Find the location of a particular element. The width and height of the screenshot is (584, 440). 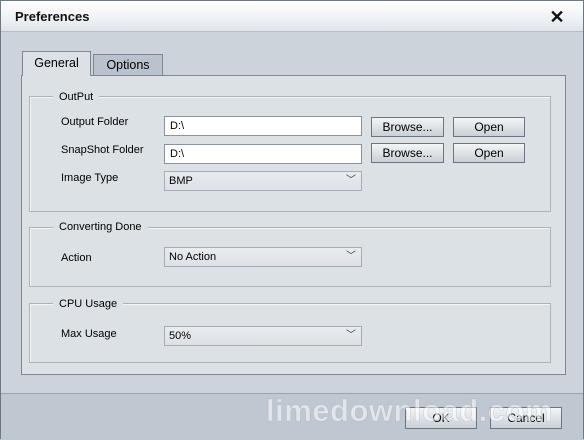

action-value: No Action is located at coordinates (193, 257).